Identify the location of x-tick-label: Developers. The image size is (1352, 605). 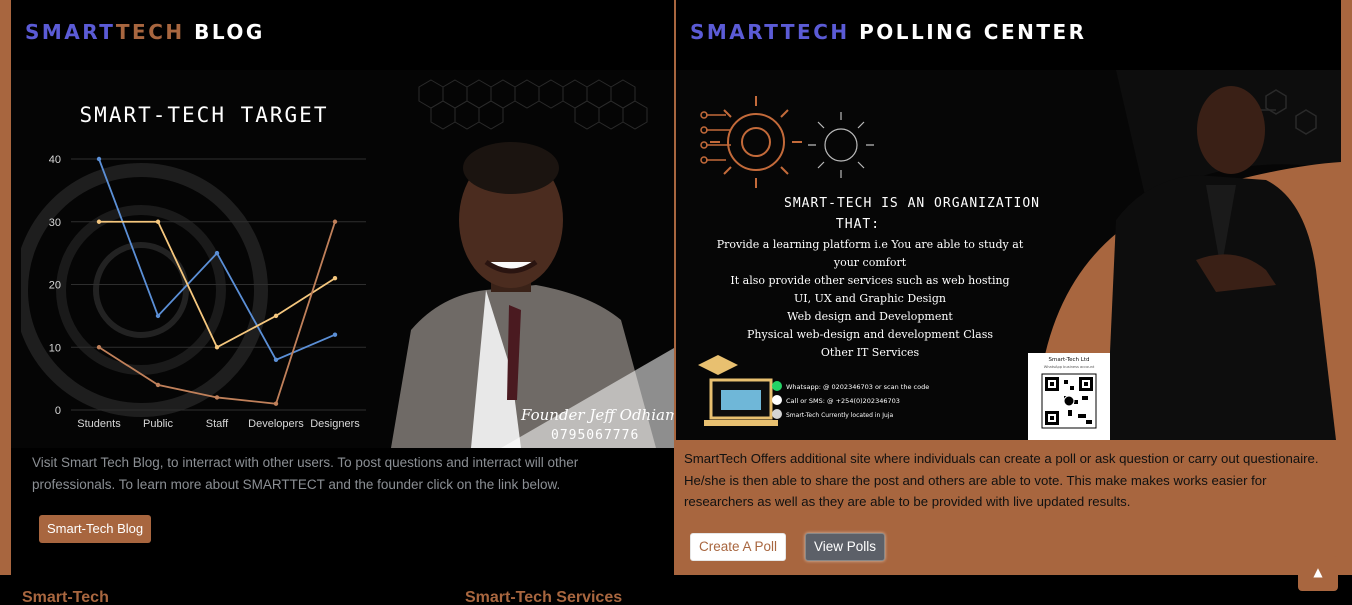
(276, 424).